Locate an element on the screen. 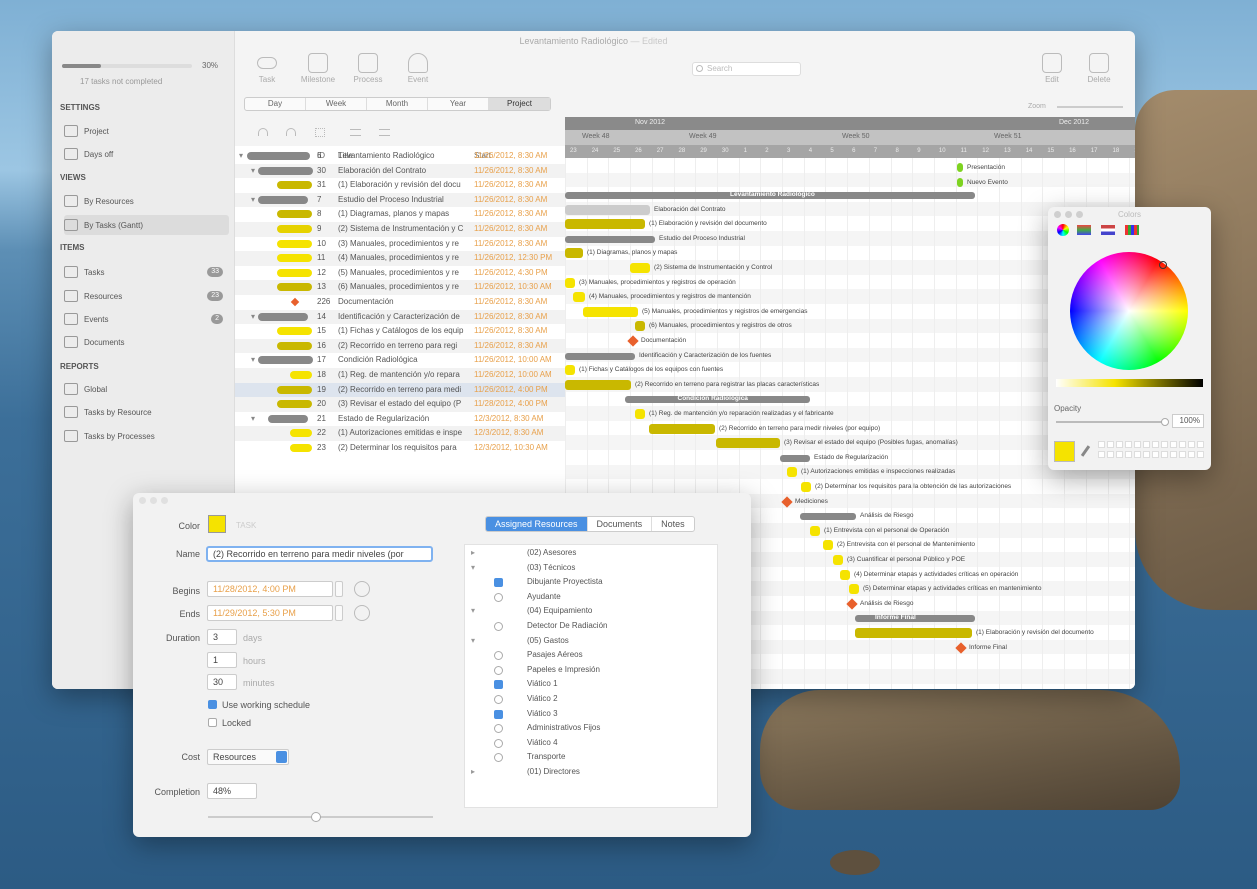 This screenshot has width=1257, height=889. grid-icon is located at coordinates (320, 132).